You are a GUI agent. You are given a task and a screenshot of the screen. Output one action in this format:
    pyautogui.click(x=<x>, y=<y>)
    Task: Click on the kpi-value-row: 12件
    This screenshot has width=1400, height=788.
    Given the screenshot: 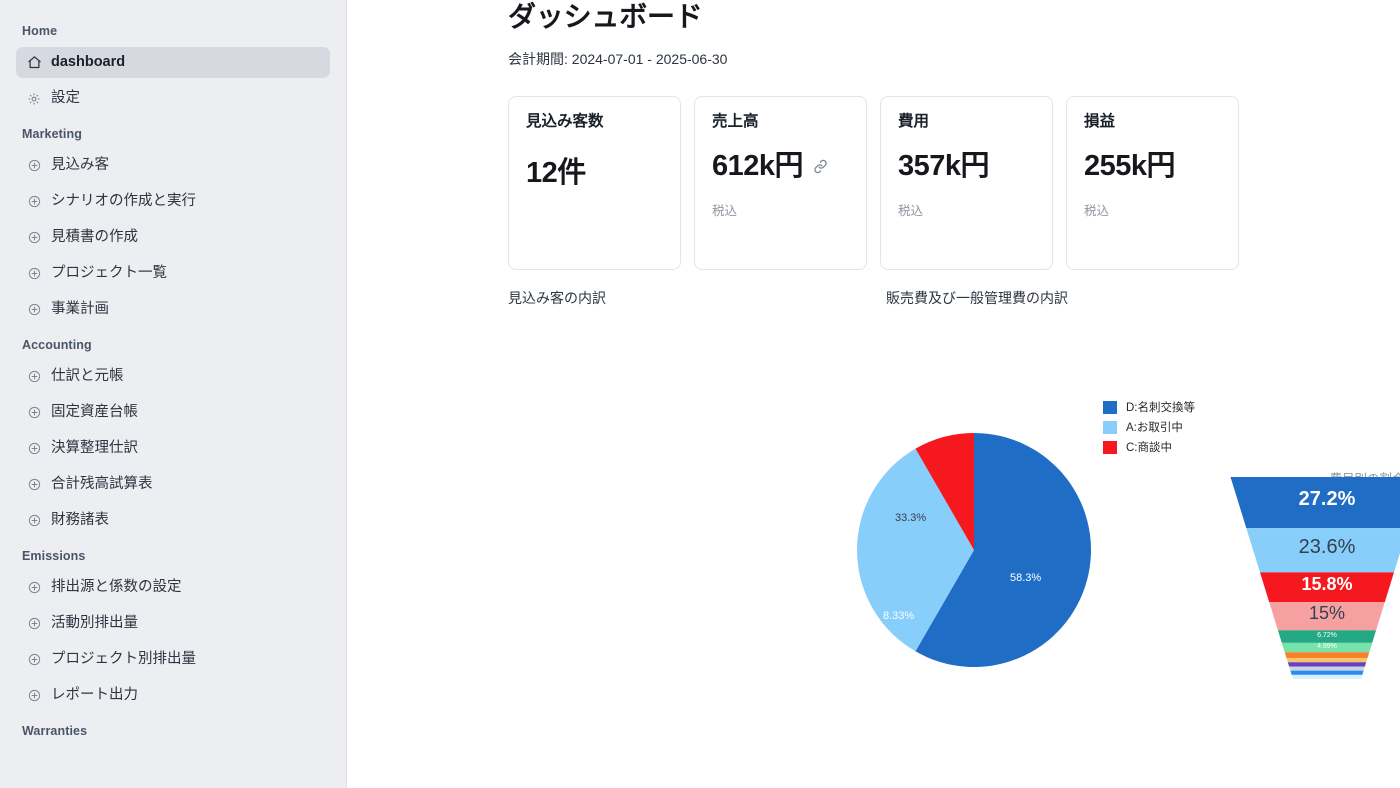 What is the action you would take?
    pyautogui.click(x=594, y=173)
    